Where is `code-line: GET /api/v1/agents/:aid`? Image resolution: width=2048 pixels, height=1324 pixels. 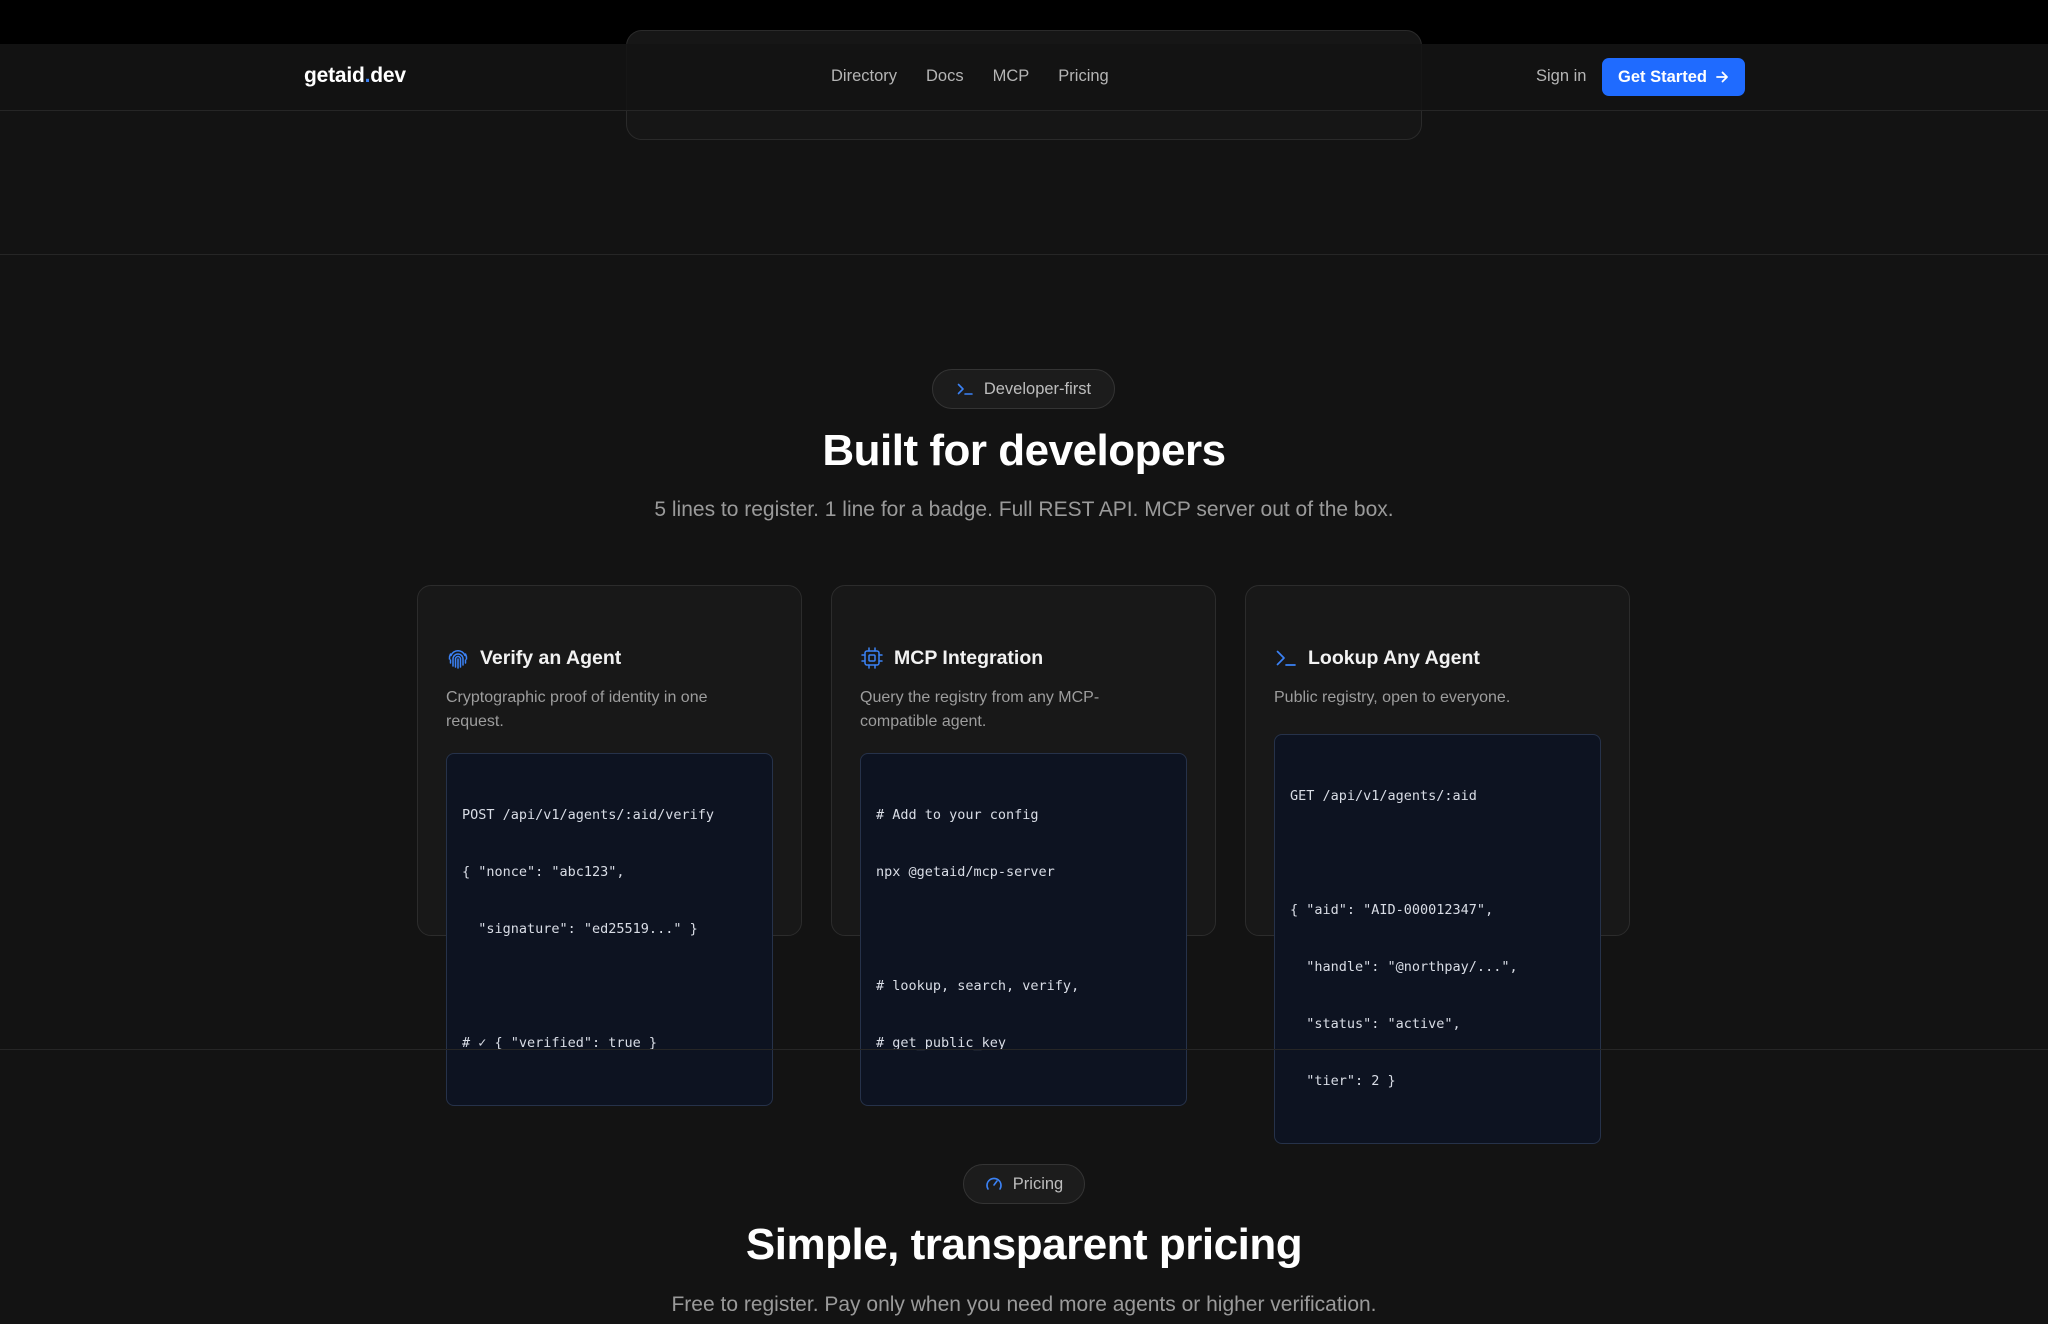 code-line: GET /api/v1/agents/:aid is located at coordinates (1383, 796).